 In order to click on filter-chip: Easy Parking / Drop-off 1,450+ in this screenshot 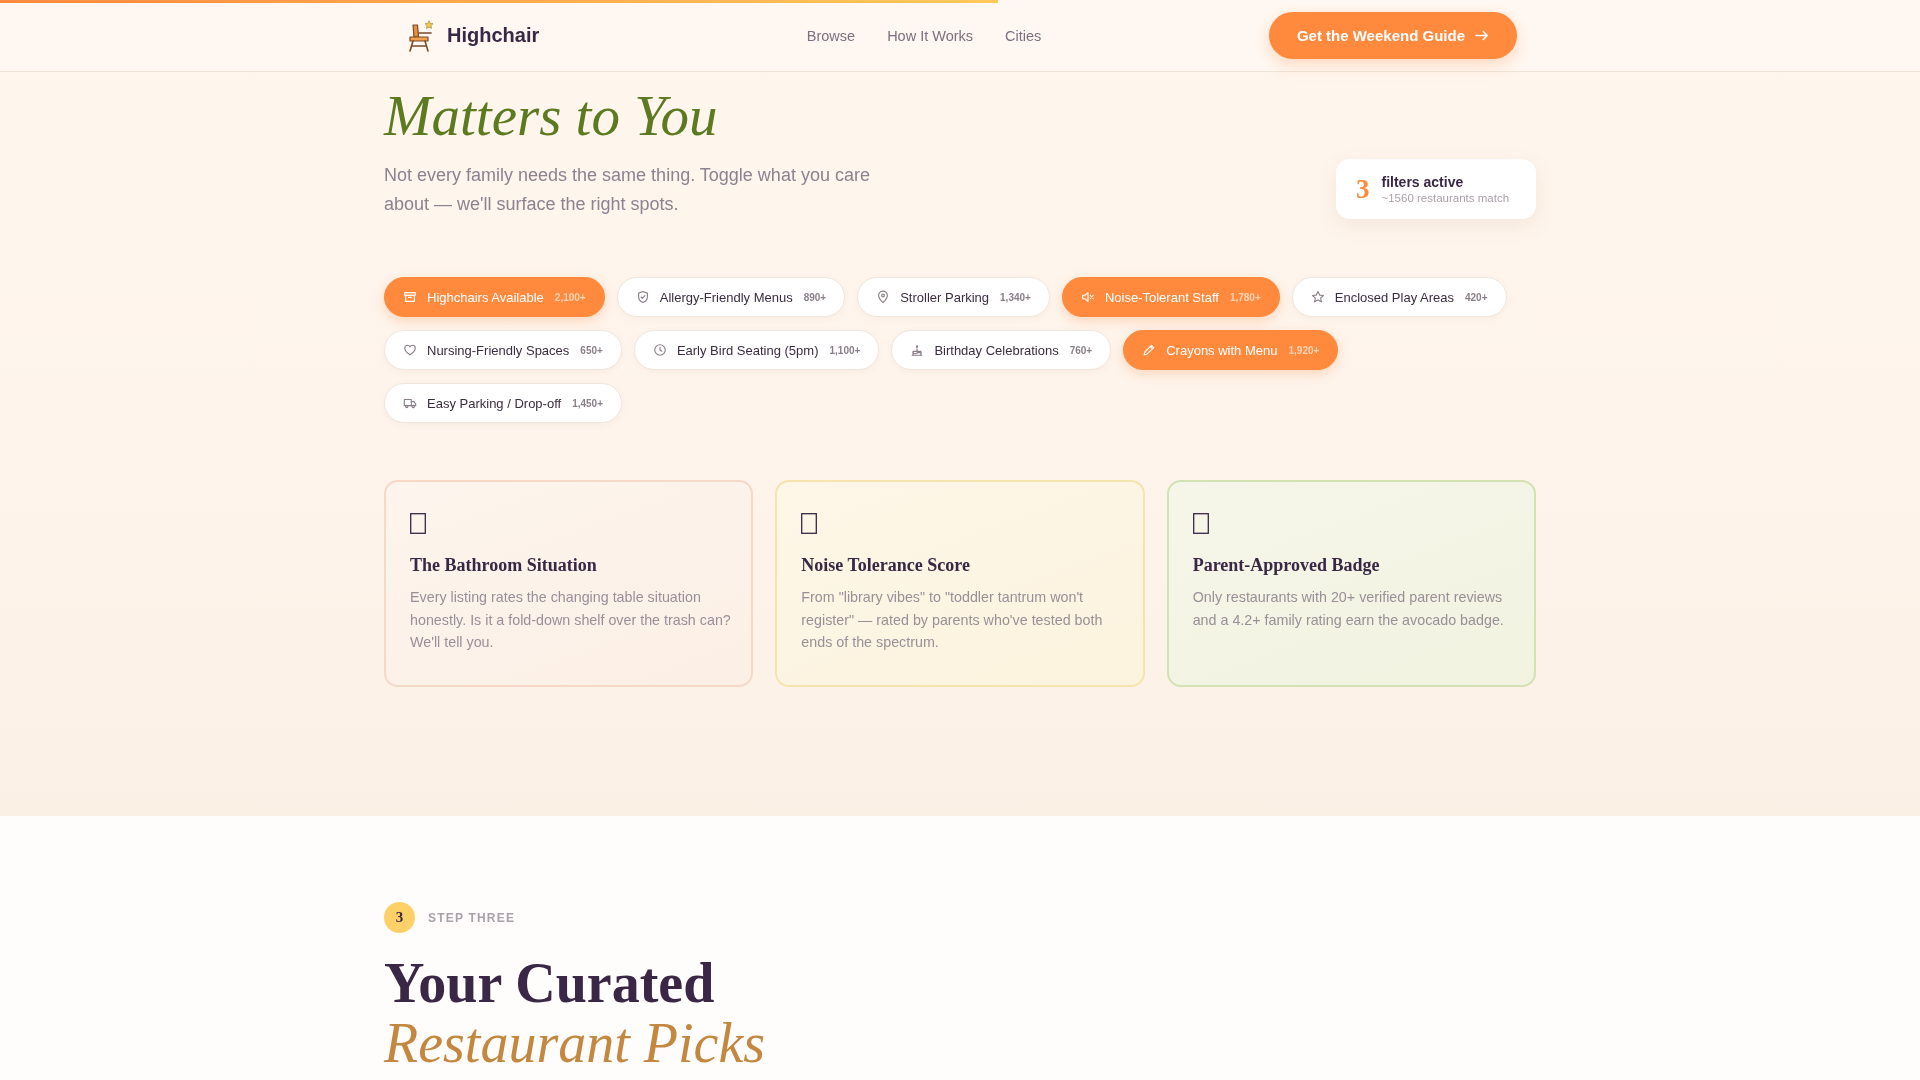, I will do `click(503, 403)`.